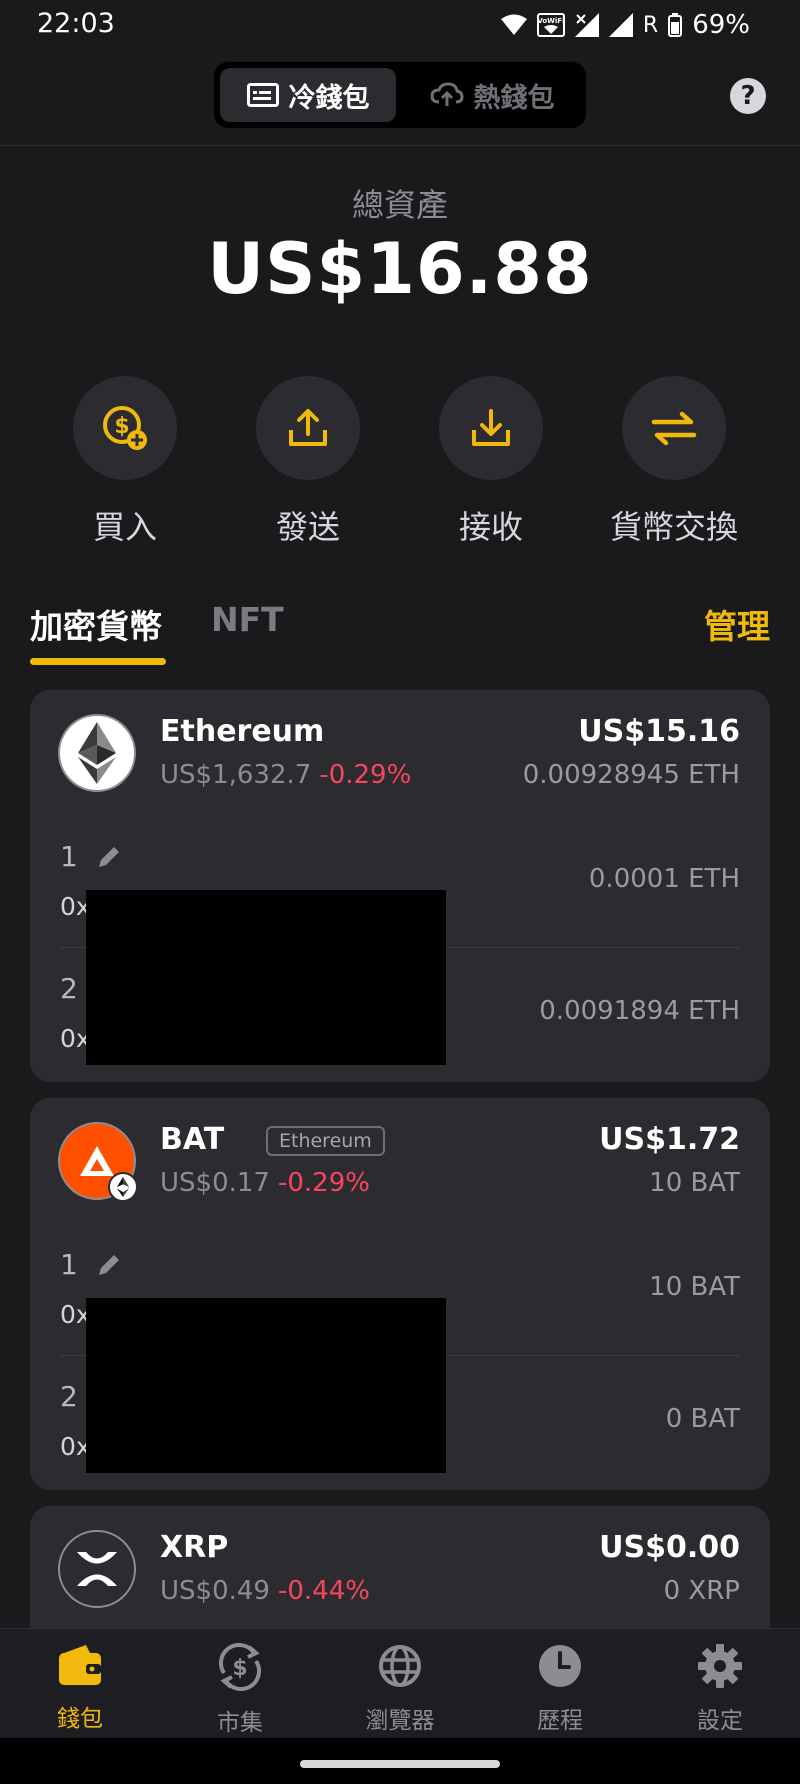 The width and height of the screenshot is (800, 1784). I want to click on bat-logo-icon, so click(98, 1162).